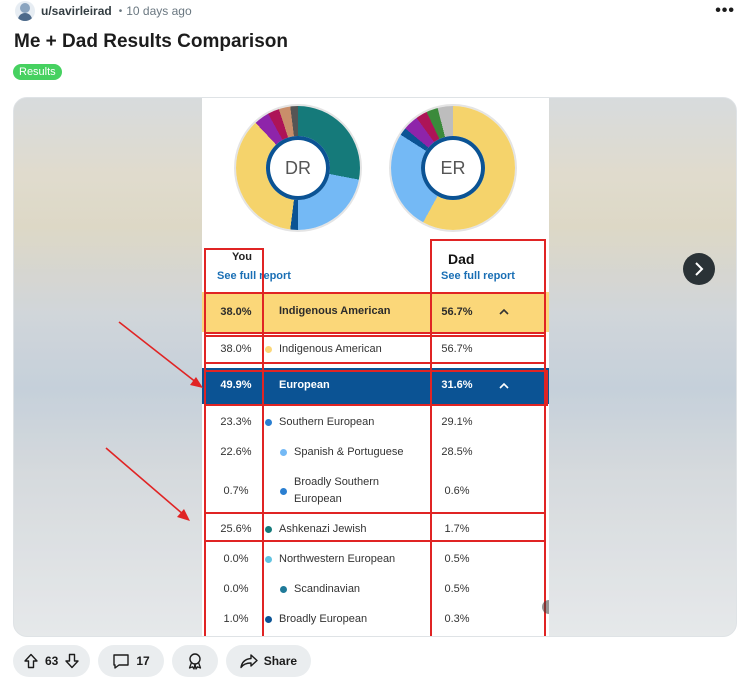 Image resolution: width=751 pixels, height=683 pixels. I want to click on region-name: Spanish & Portuguese, so click(349, 452).